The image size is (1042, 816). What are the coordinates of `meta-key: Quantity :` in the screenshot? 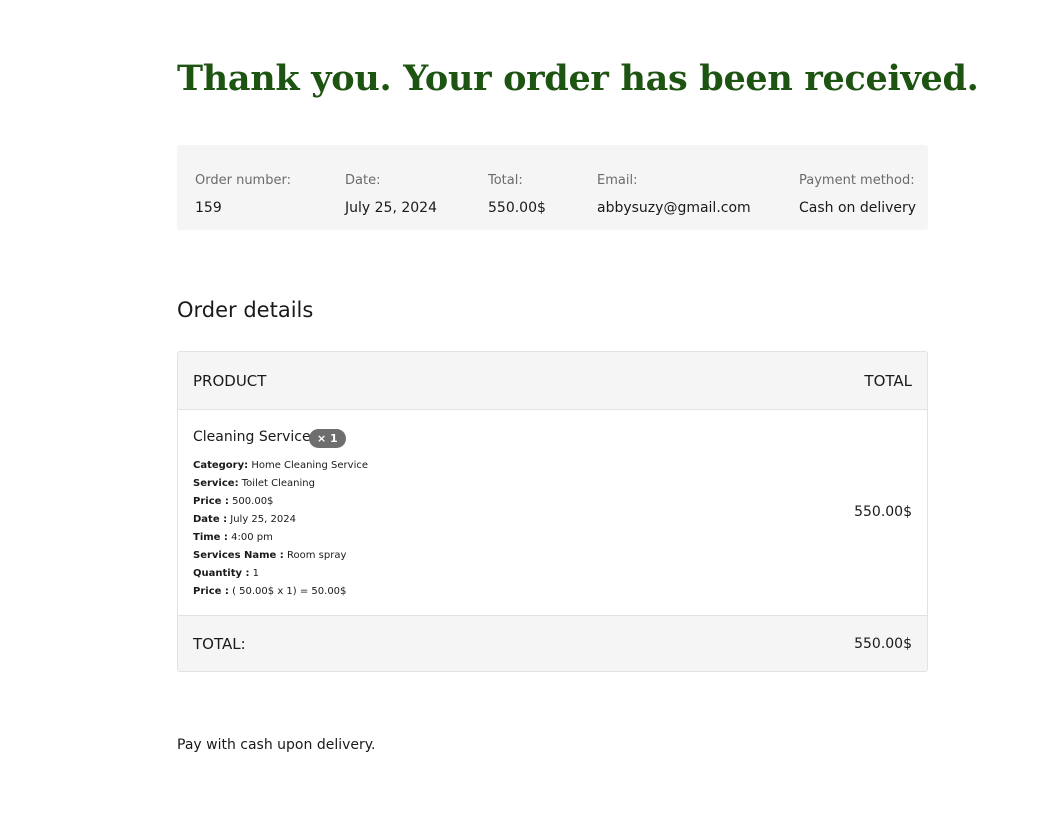 It's located at (221, 573).